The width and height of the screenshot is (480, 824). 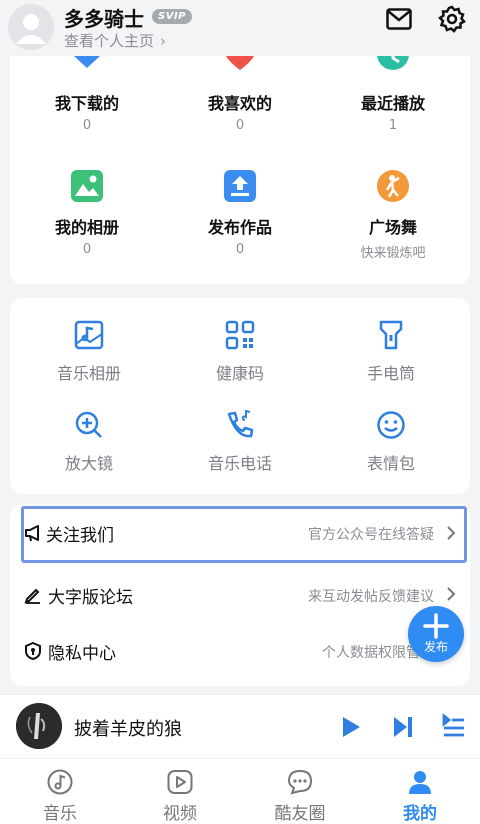 I want to click on next-track-icon, so click(x=403, y=727).